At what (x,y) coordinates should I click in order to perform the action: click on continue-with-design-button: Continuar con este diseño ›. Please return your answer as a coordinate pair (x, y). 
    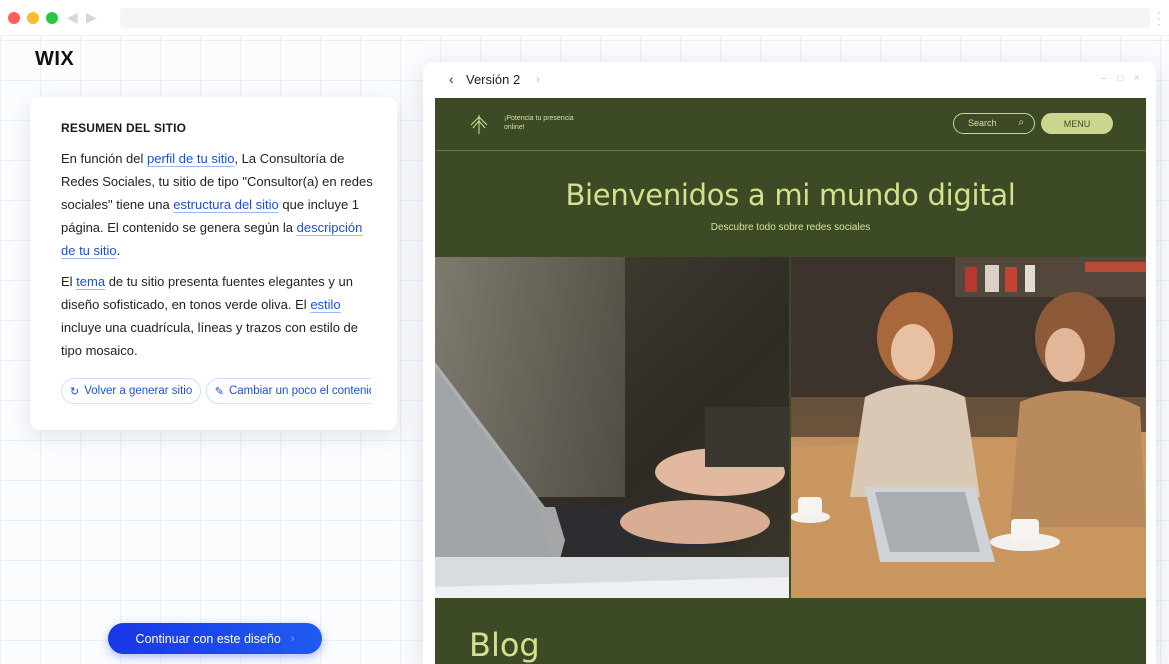
    Looking at the image, I should click on (215, 638).